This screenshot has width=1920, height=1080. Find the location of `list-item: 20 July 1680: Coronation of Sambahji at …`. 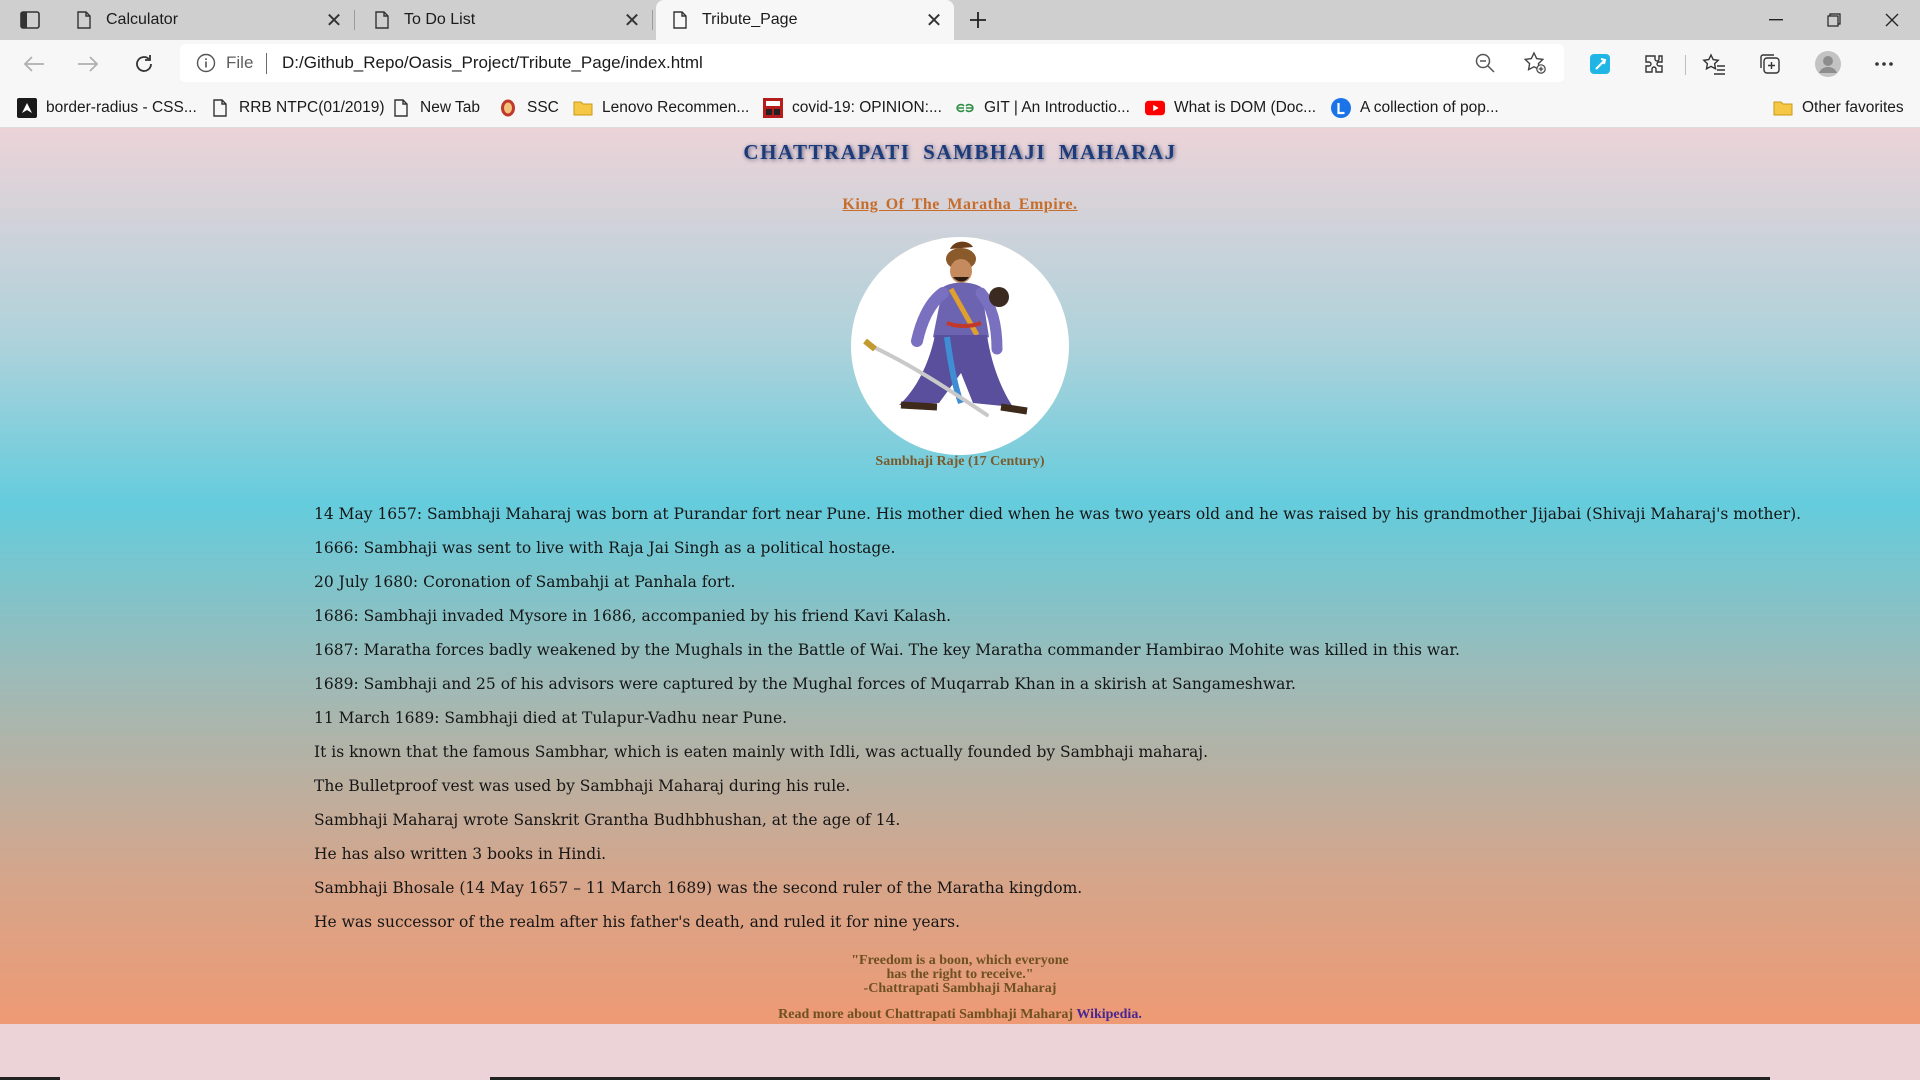

list-item: 20 July 1680: Coronation of Sambahji at … is located at coordinates (525, 582).